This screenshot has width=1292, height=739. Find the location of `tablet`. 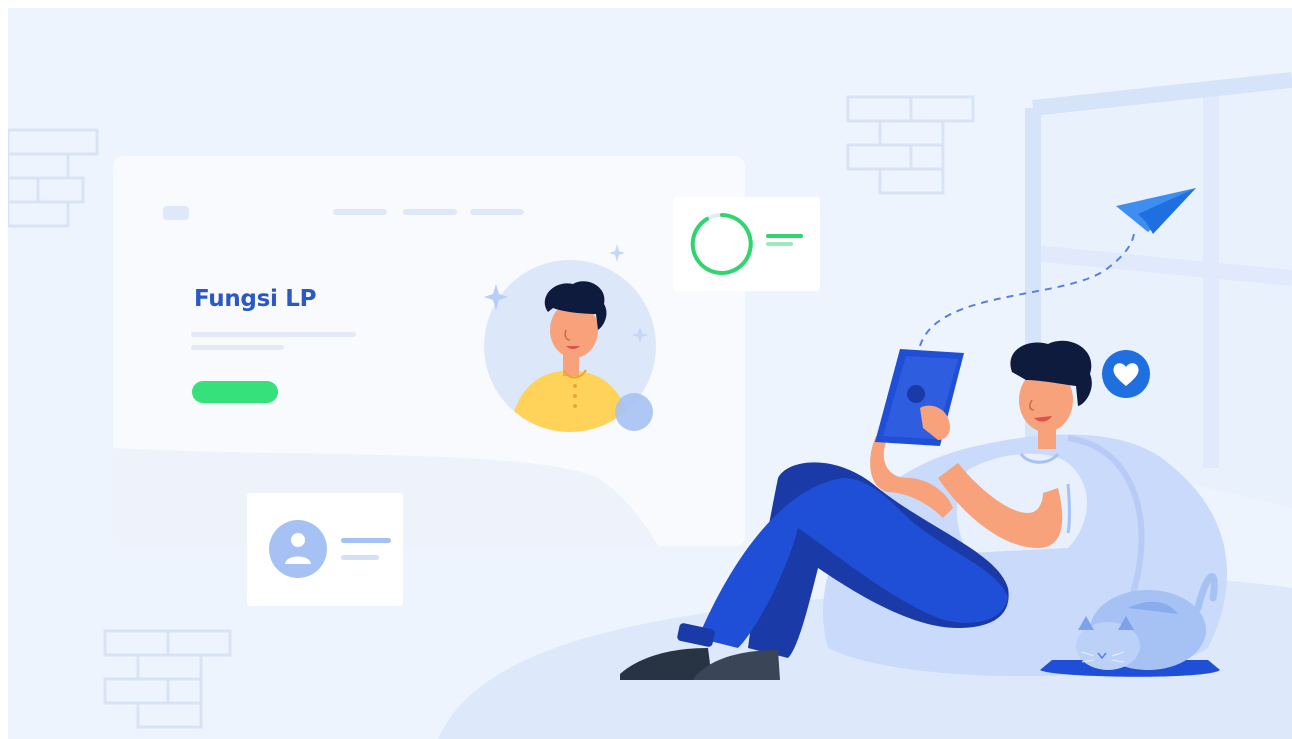

tablet is located at coordinates (919, 397).